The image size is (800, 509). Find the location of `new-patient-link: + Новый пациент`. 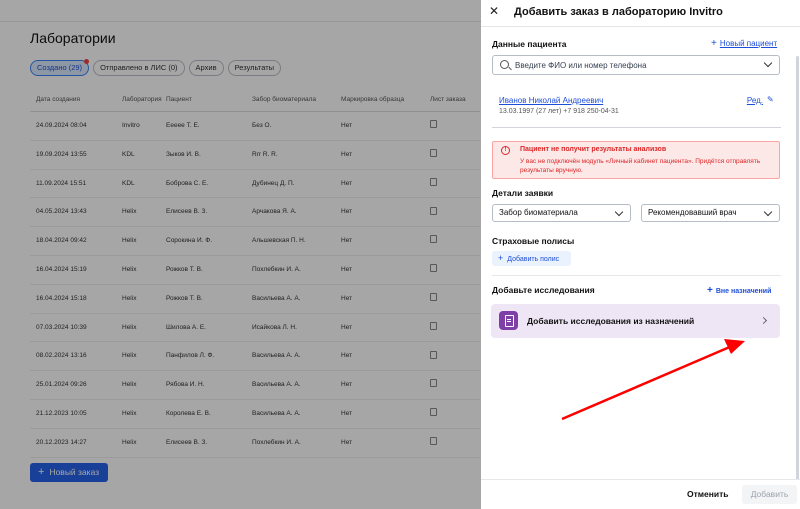

new-patient-link: + Новый пациент is located at coordinates (744, 43).